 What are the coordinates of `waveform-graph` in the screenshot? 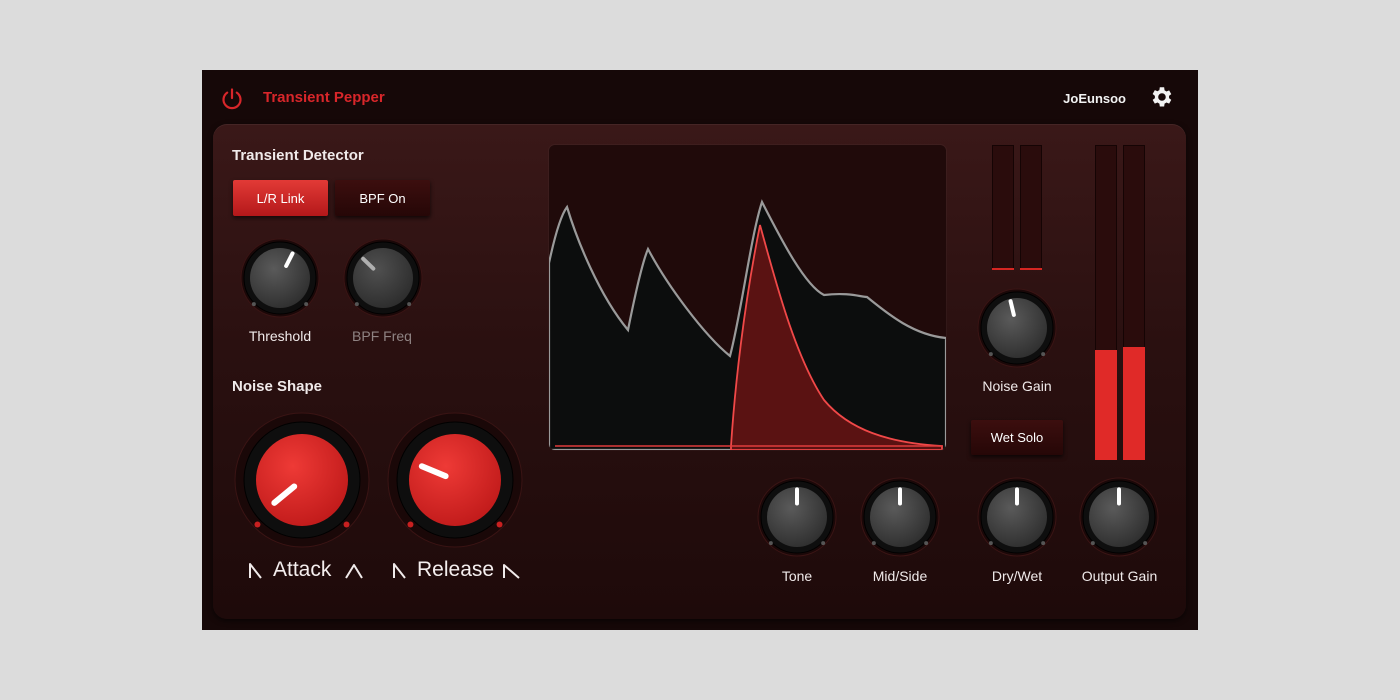 It's located at (747, 324).